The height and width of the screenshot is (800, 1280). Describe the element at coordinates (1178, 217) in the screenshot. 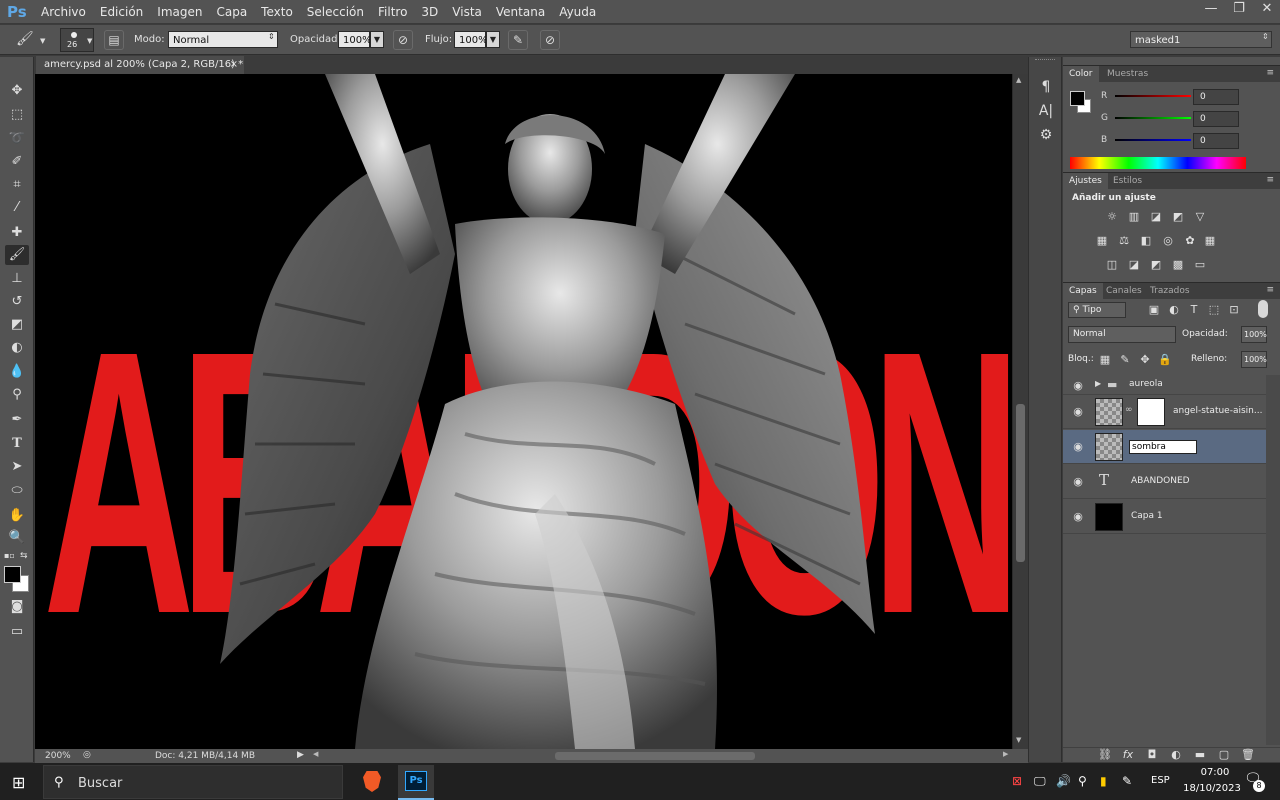

I see `exposure-icon: ◩` at that location.